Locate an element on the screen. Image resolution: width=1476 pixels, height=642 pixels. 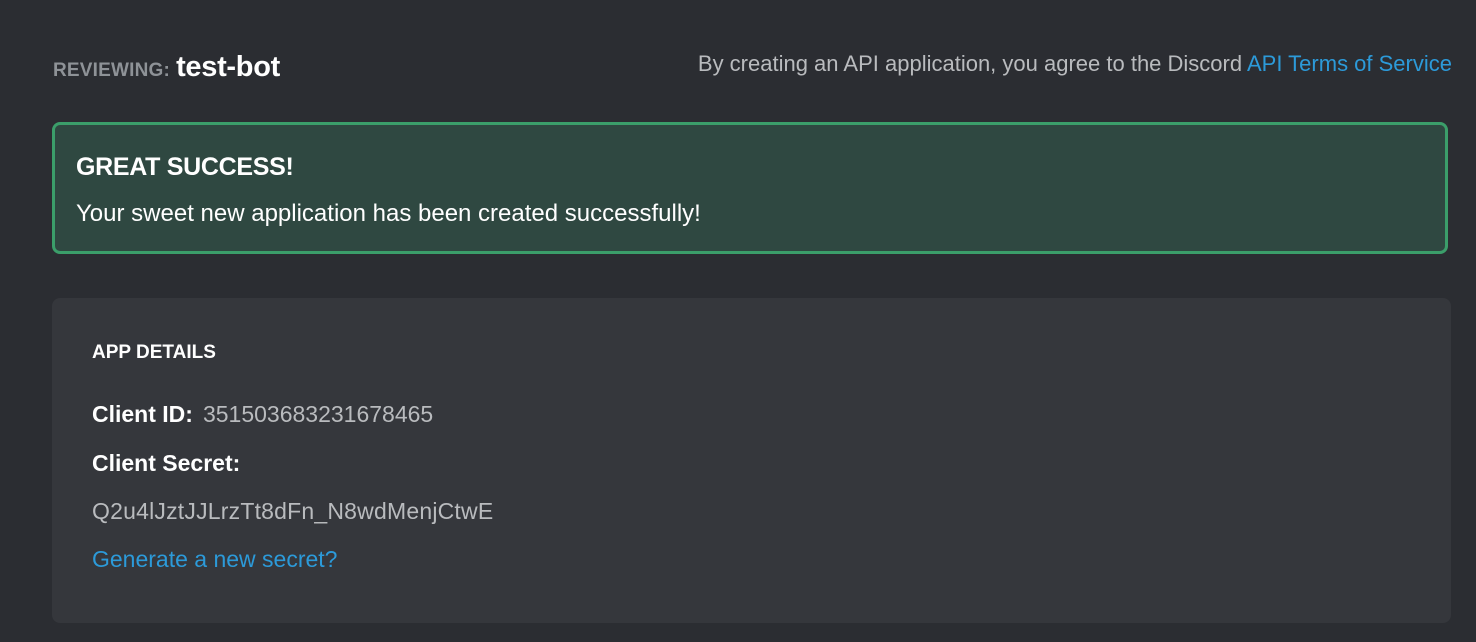
client-id-row: Client ID: 351503683231678465 is located at coordinates (262, 414).